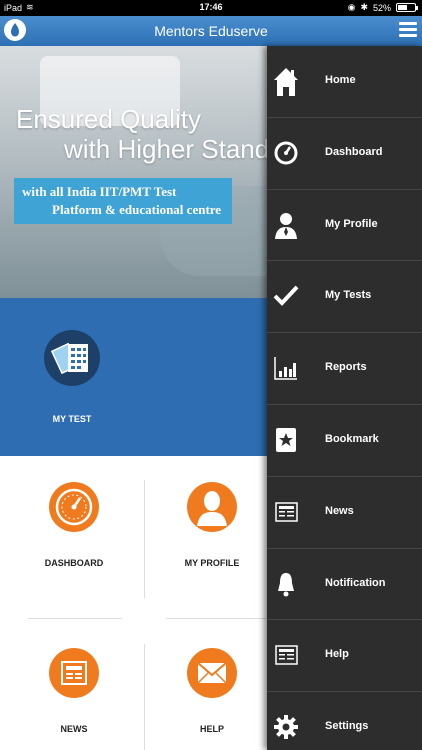 Image resolution: width=422 pixels, height=750 pixels. I want to click on menu-item-home: Home, so click(344, 82).